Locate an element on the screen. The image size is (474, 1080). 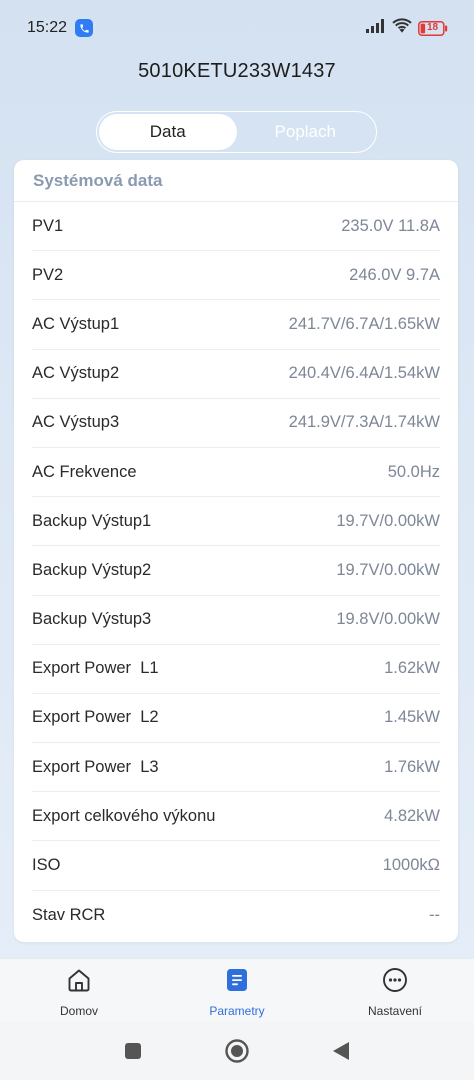
home-icon is located at coordinates (79, 982).